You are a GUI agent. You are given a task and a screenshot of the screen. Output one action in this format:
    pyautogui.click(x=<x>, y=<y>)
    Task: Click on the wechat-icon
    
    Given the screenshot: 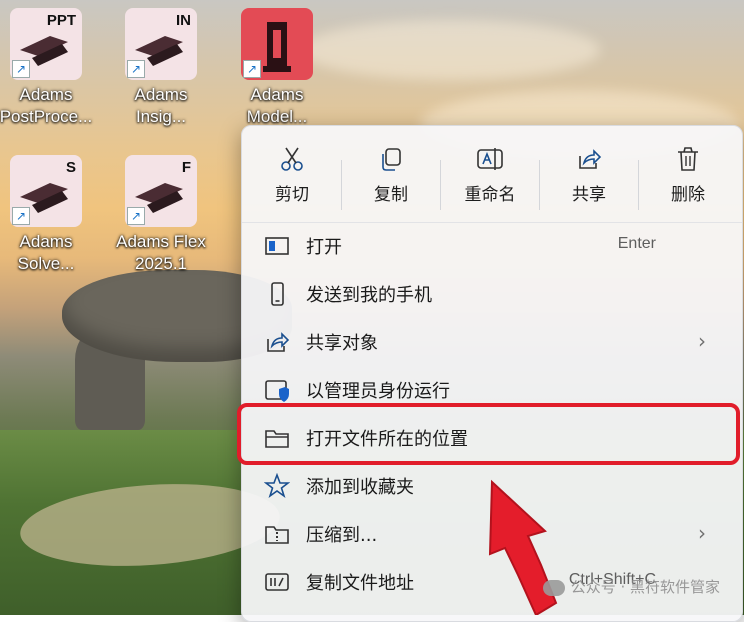 What is the action you would take?
    pyautogui.click(x=553, y=587)
    